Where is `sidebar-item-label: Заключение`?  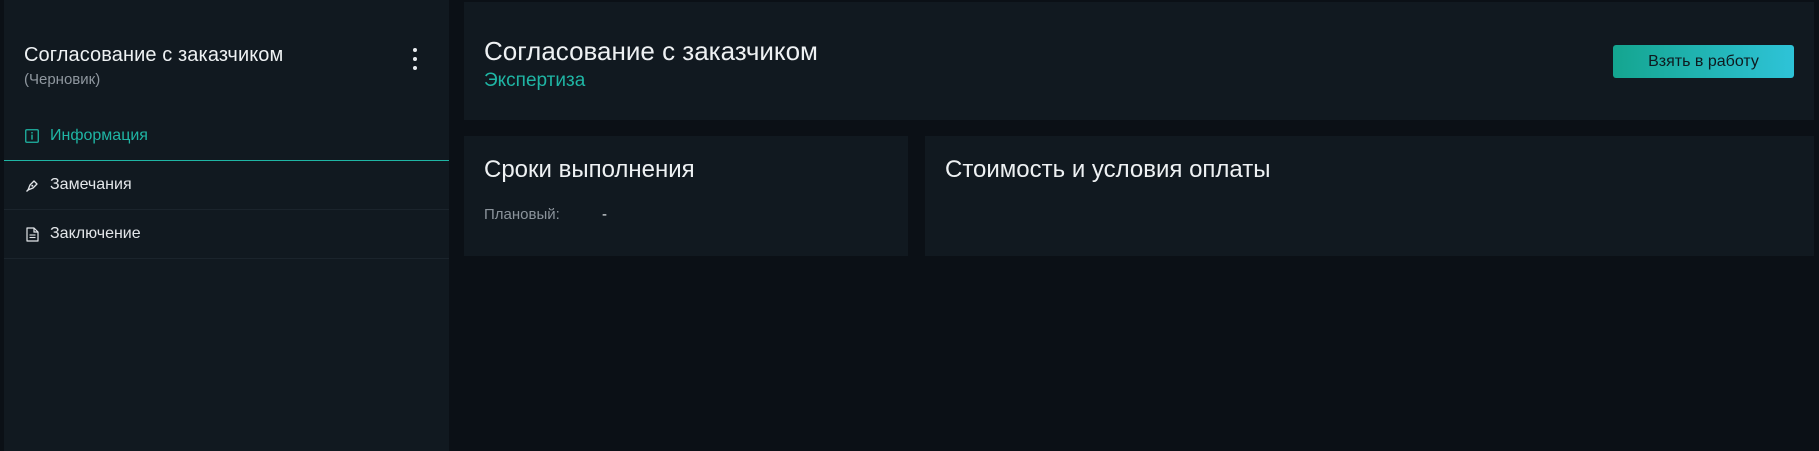
sidebar-item-label: Заключение is located at coordinates (95, 233).